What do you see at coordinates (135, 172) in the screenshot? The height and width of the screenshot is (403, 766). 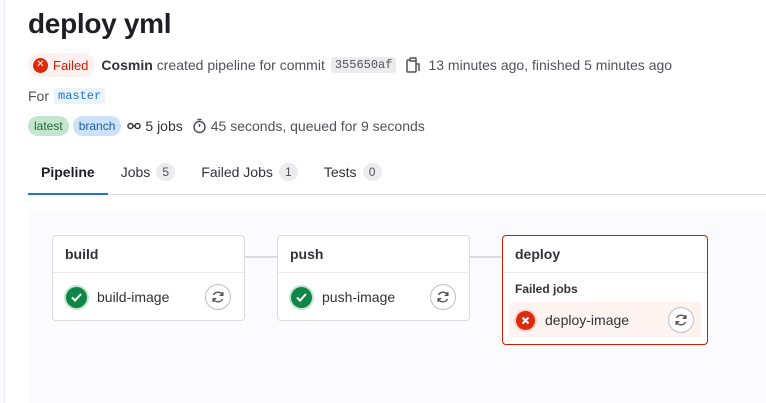 I see `tab-label: Jobs` at bounding box center [135, 172].